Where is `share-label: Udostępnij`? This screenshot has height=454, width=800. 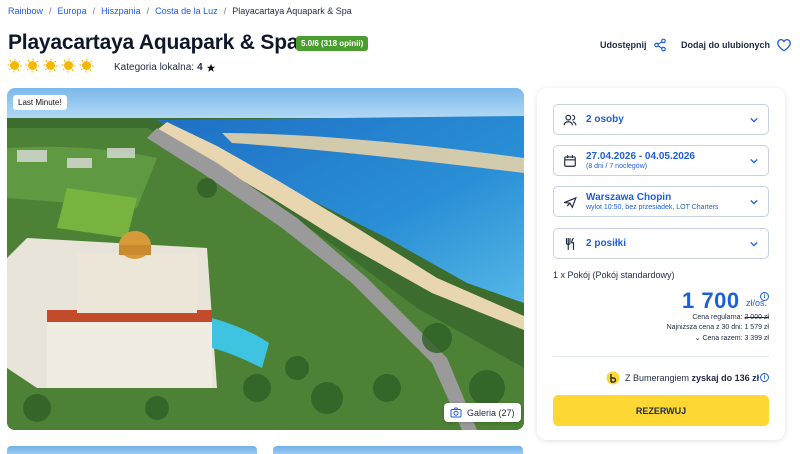
share-label: Udostępnij is located at coordinates (623, 45).